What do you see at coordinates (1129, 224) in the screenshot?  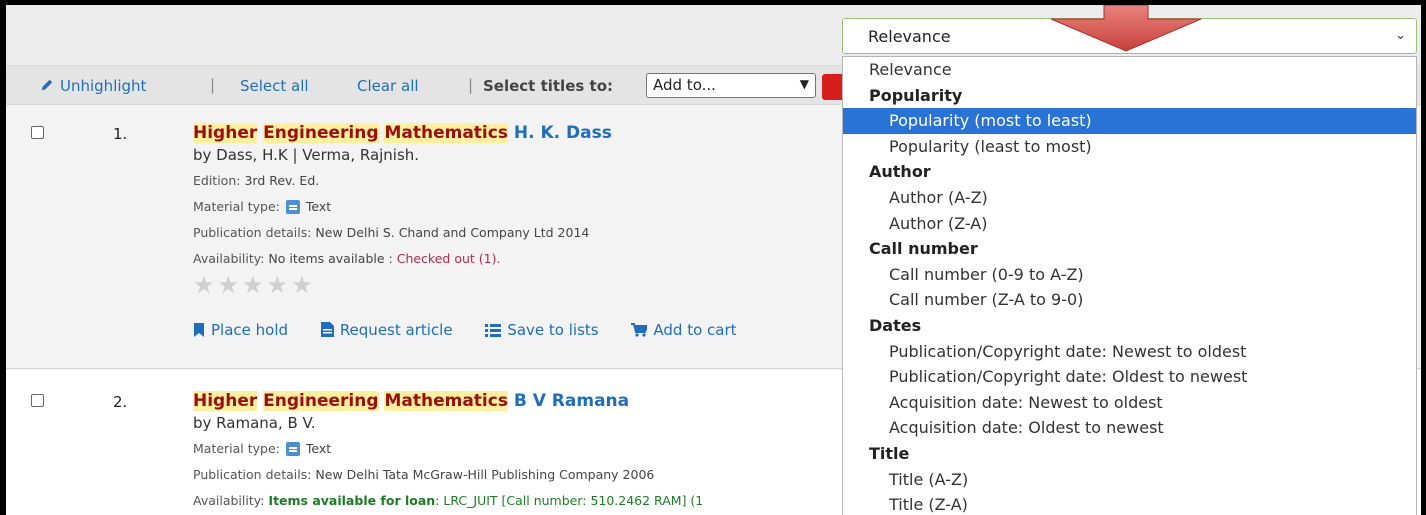 I see `sort-option: Author (Z-A)` at bounding box center [1129, 224].